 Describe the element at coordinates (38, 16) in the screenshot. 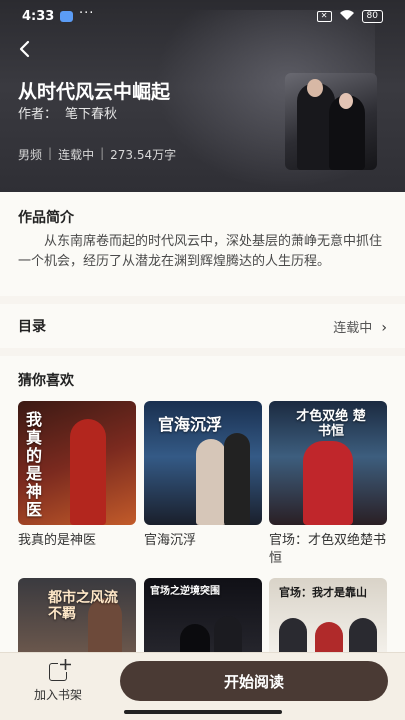

I see `status-time: 4:33` at that location.